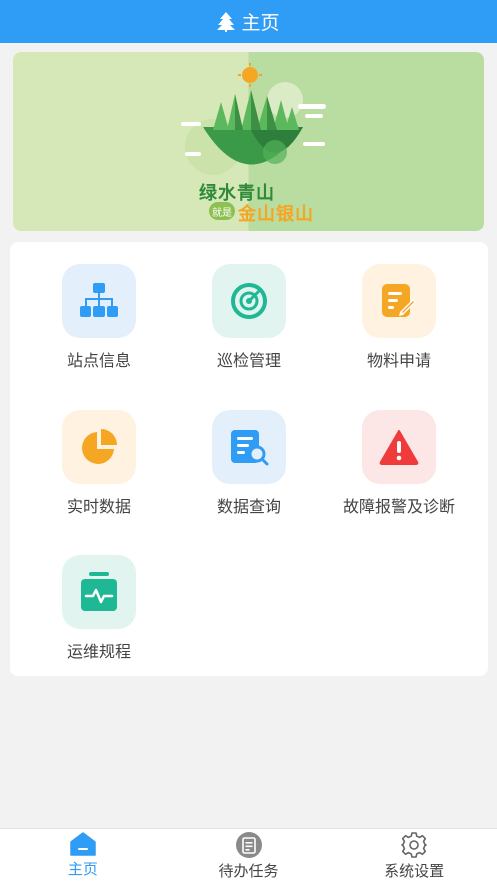 Image resolution: width=497 pixels, height=883 pixels. I want to click on warning-icon, so click(399, 447).